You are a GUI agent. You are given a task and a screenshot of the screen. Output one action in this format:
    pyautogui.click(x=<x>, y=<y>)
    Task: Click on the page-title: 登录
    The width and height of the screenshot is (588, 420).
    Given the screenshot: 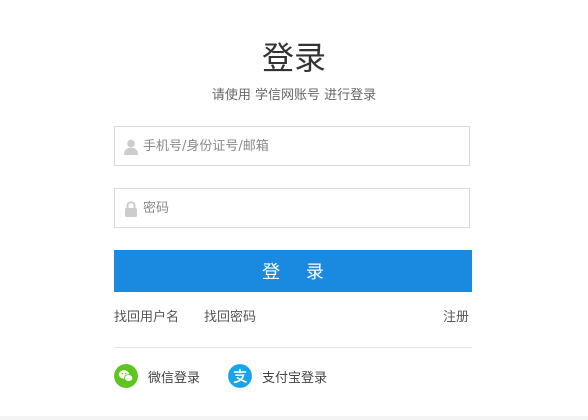 What is the action you would take?
    pyautogui.click(x=293, y=58)
    